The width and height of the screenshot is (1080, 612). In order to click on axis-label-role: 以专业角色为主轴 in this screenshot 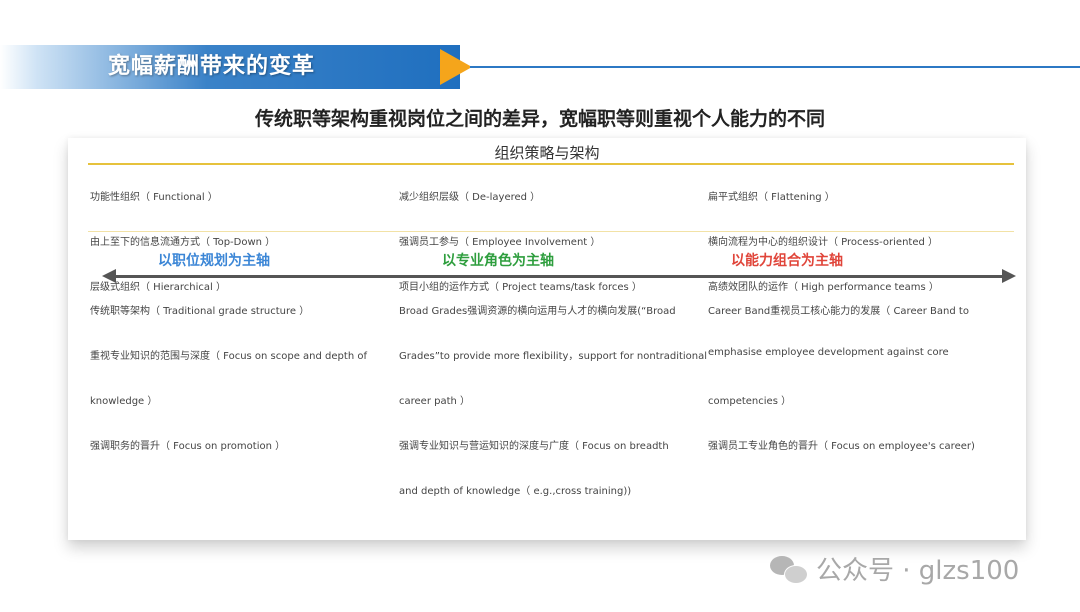, I will do `click(498, 261)`.